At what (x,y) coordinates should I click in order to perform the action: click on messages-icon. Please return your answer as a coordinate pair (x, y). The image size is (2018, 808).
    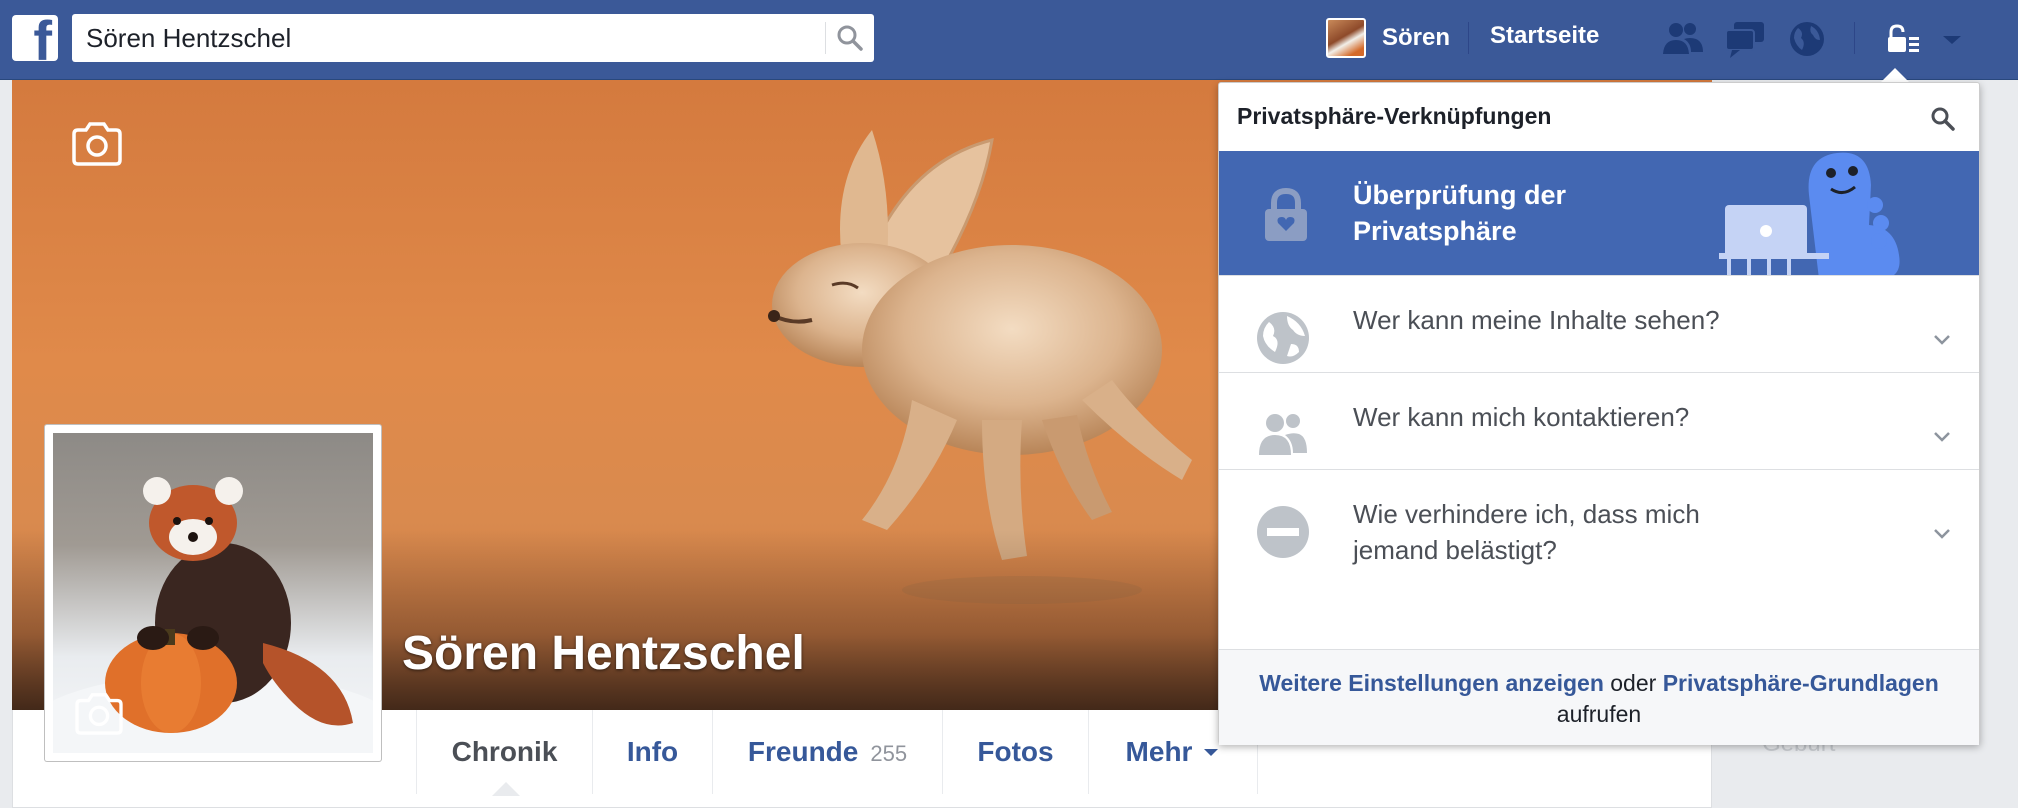
    Looking at the image, I should click on (1745, 39).